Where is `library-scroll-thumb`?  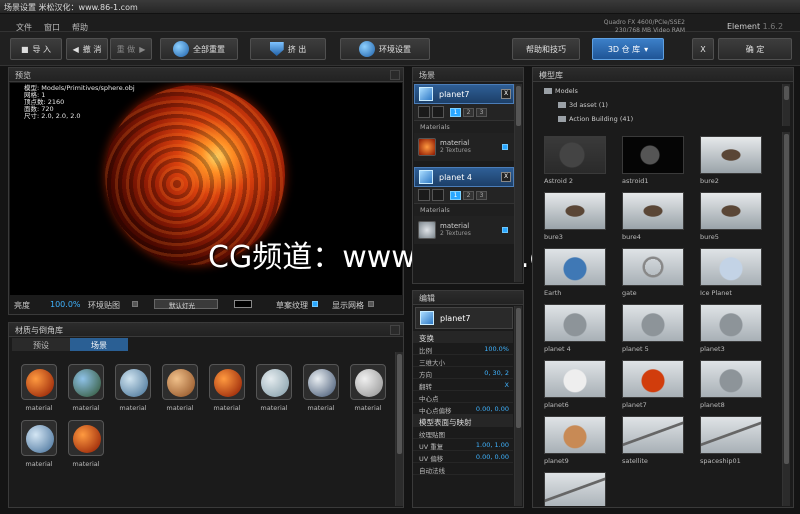
library-scroll-thumb is located at coordinates (399, 404).